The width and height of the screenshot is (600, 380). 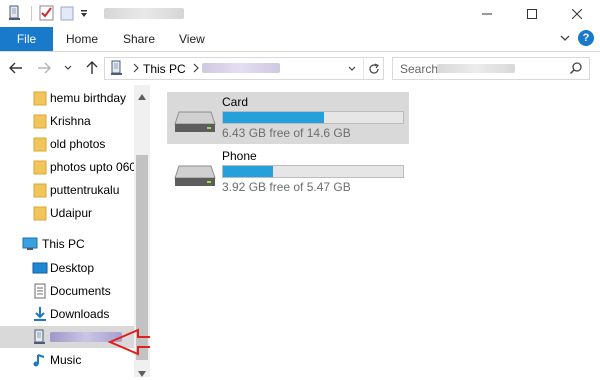 I want to click on sidebar-item-label: puttentrukalu, so click(x=85, y=190).